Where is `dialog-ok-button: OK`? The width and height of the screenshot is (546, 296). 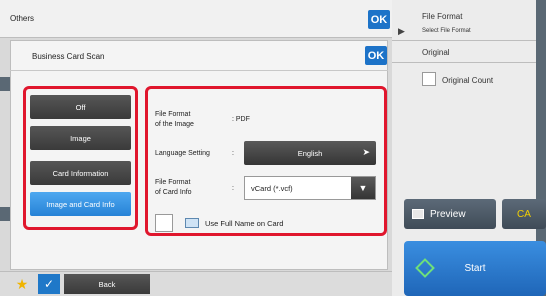
dialog-ok-button: OK is located at coordinates (376, 55).